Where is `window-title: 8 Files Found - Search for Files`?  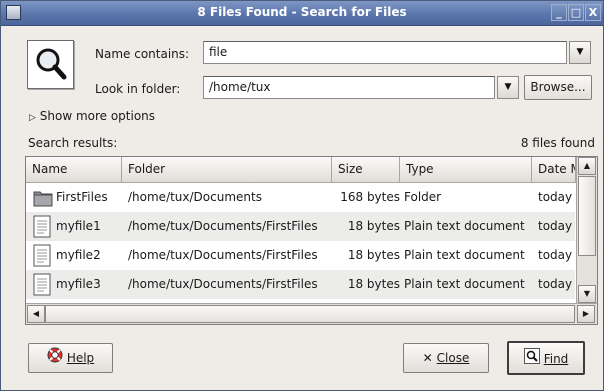
window-title: 8 Files Found - Search for Files is located at coordinates (302, 12).